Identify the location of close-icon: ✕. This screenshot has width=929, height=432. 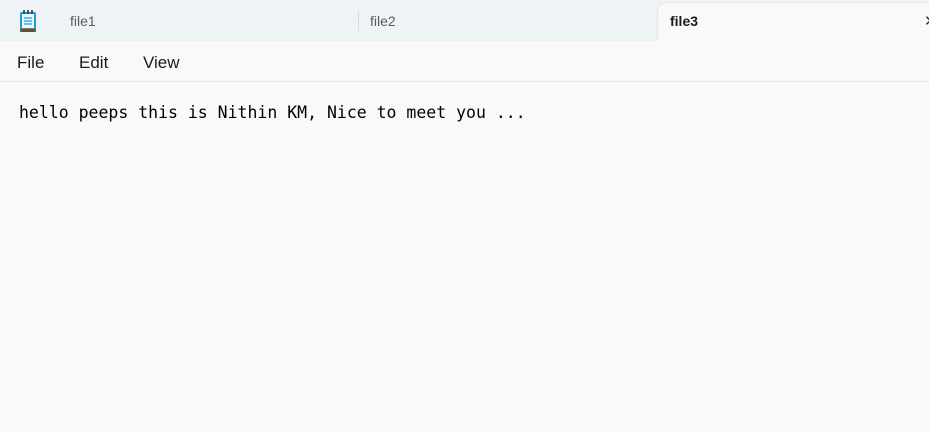
(926, 21).